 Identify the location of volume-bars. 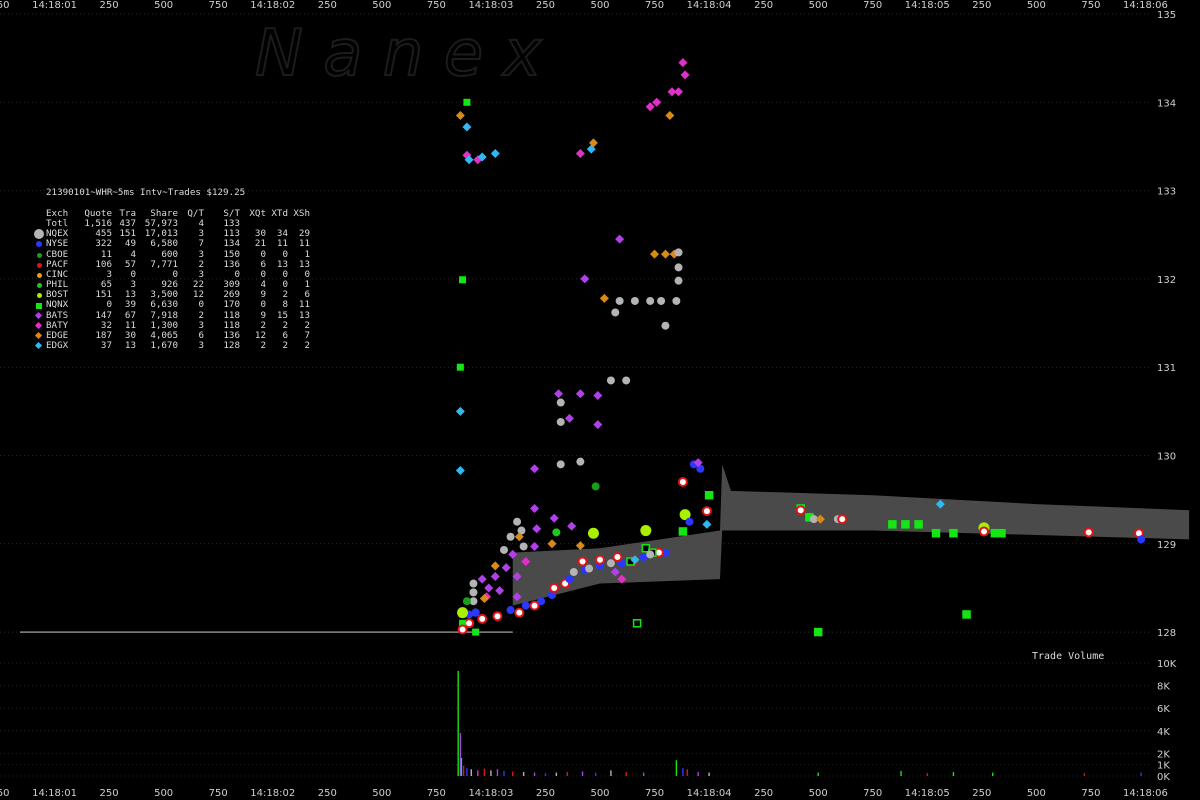
(799, 723).